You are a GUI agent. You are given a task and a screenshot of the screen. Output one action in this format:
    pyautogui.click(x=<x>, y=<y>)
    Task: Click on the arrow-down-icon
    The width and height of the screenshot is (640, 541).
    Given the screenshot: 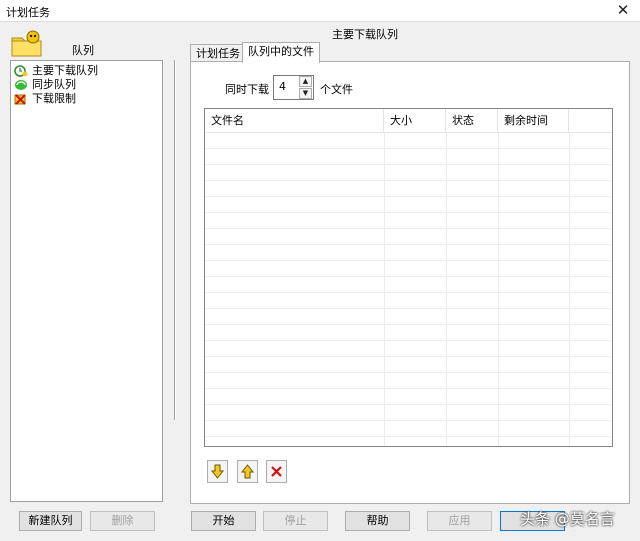 What is the action you would take?
    pyautogui.click(x=217, y=471)
    